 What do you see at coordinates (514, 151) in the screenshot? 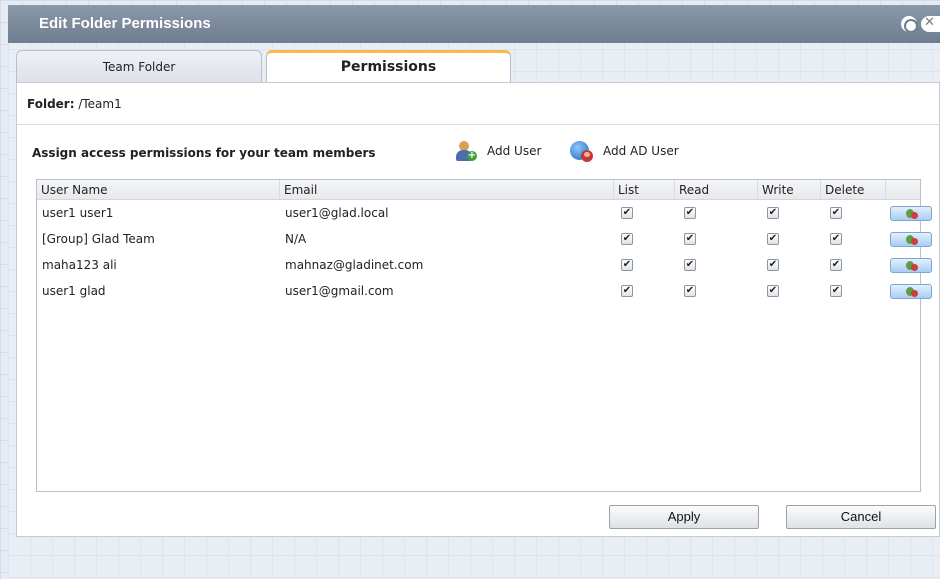
I see `add-user-label: Add User` at bounding box center [514, 151].